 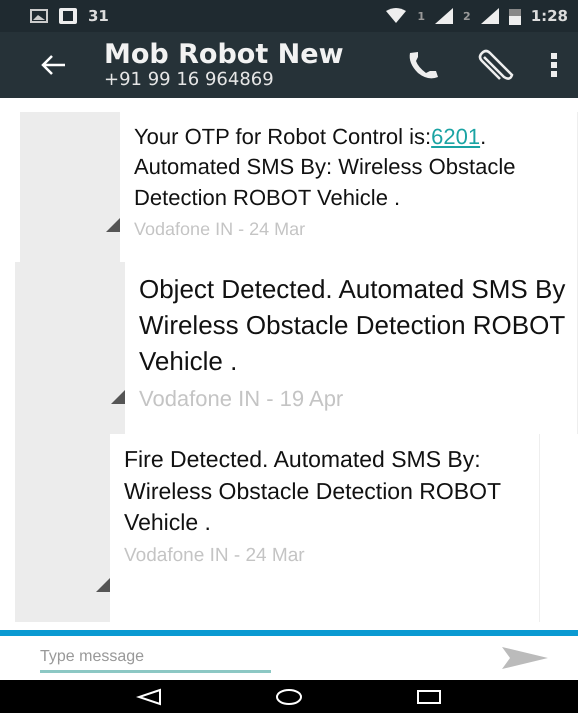 What do you see at coordinates (241, 399) in the screenshot?
I see `message-meta: Vodafone IN - 19 Apr` at bounding box center [241, 399].